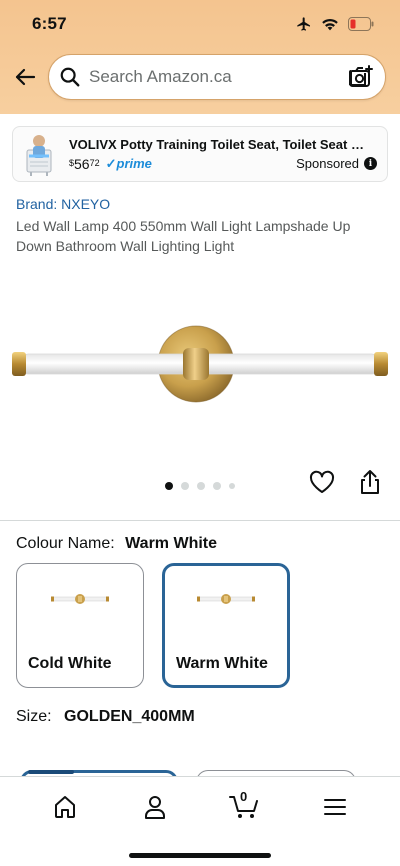  What do you see at coordinates (361, 24) in the screenshot?
I see `battery-icon` at bounding box center [361, 24].